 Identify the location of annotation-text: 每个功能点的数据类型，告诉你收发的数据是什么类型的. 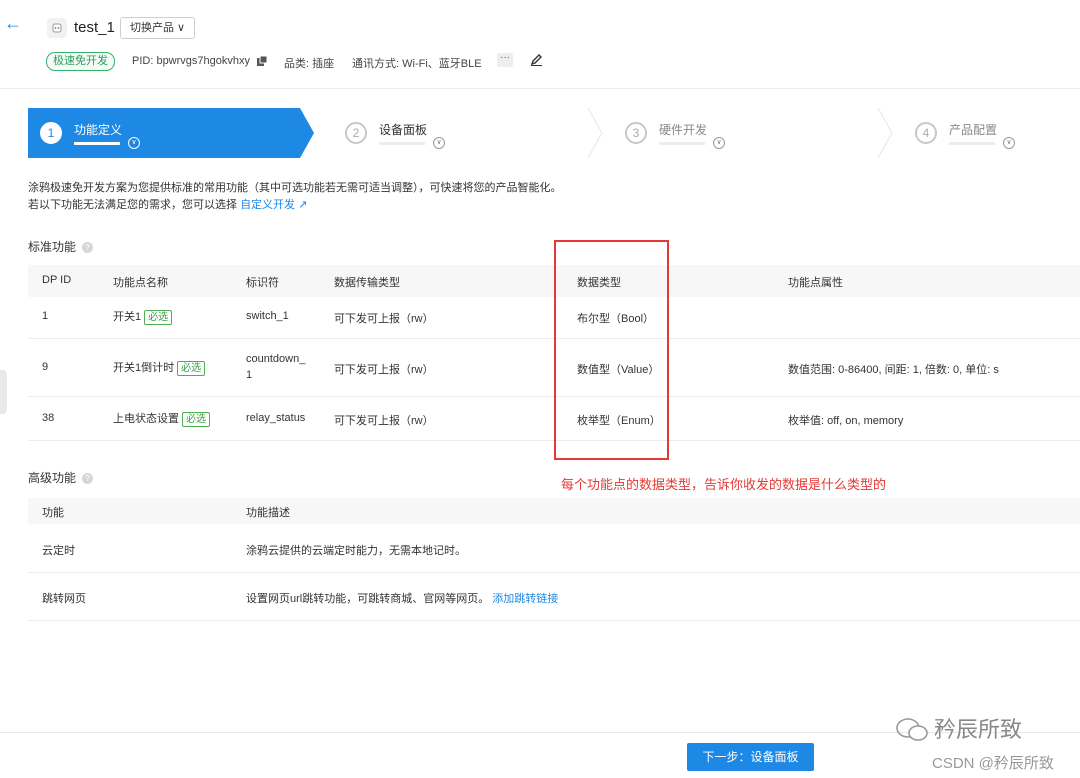
(724, 484).